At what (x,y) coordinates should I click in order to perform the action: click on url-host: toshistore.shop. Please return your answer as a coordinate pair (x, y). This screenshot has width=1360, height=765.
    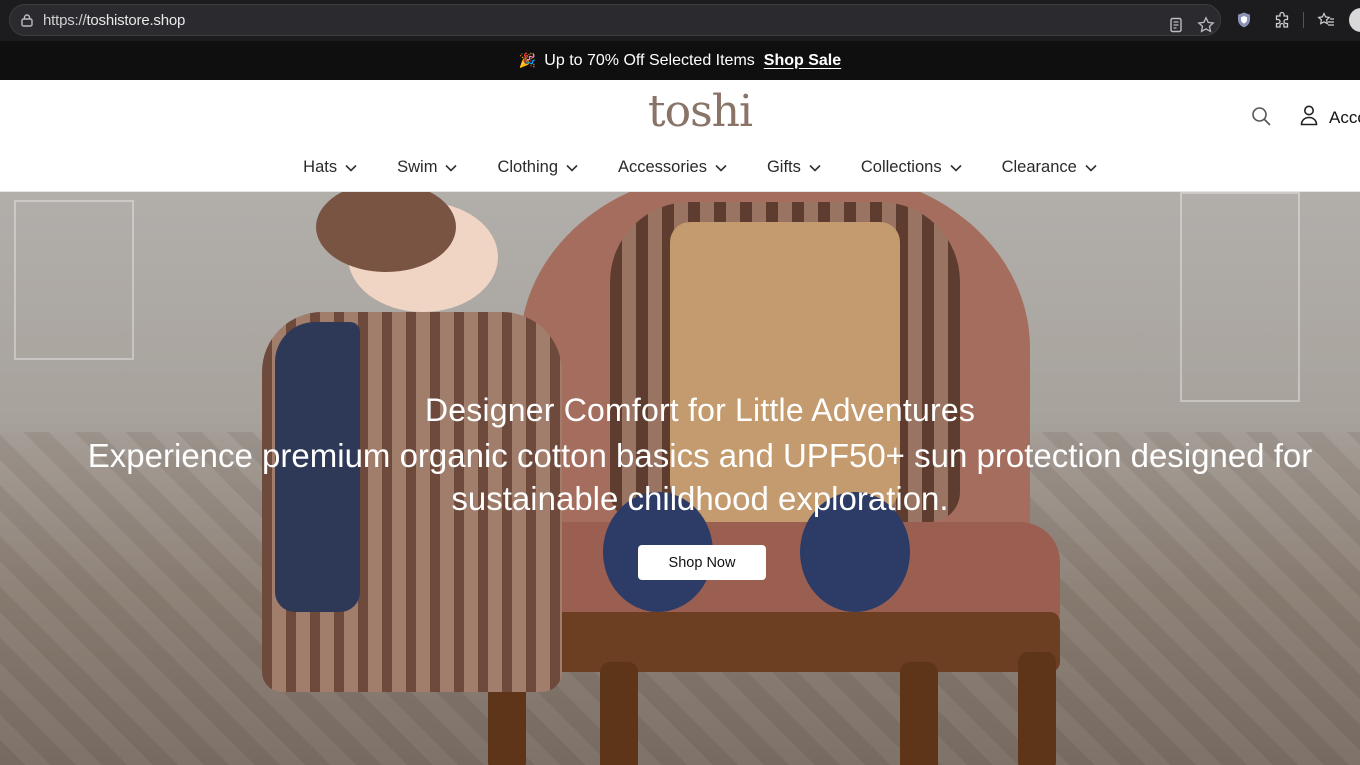
    Looking at the image, I should click on (136, 20).